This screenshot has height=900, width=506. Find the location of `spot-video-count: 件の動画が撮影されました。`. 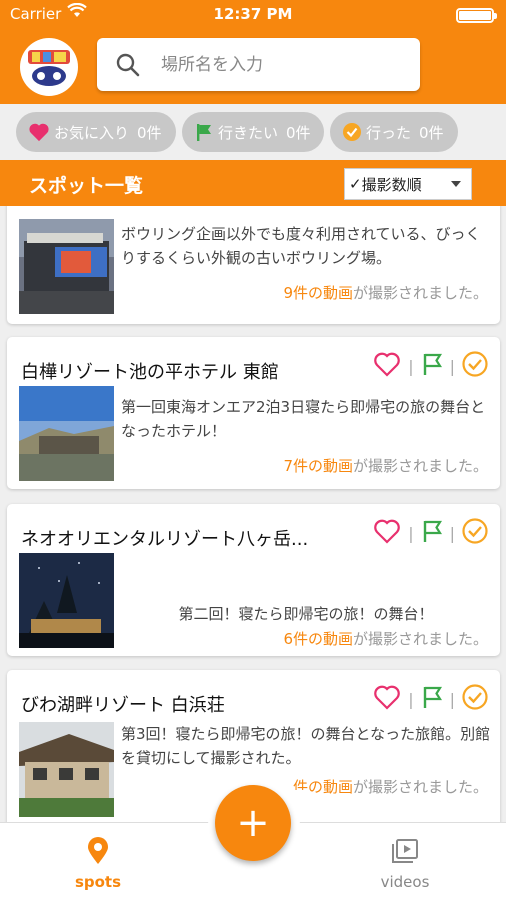

spot-video-count: 件の動画が撮影されました。 is located at coordinates (390, 786).